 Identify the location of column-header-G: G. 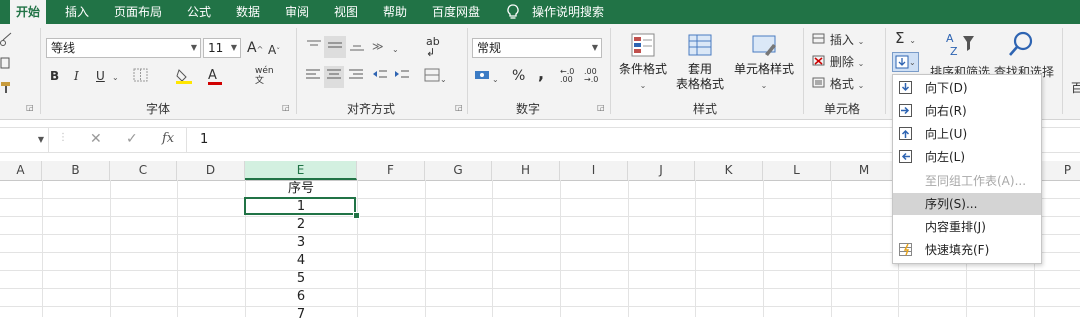
(458, 170).